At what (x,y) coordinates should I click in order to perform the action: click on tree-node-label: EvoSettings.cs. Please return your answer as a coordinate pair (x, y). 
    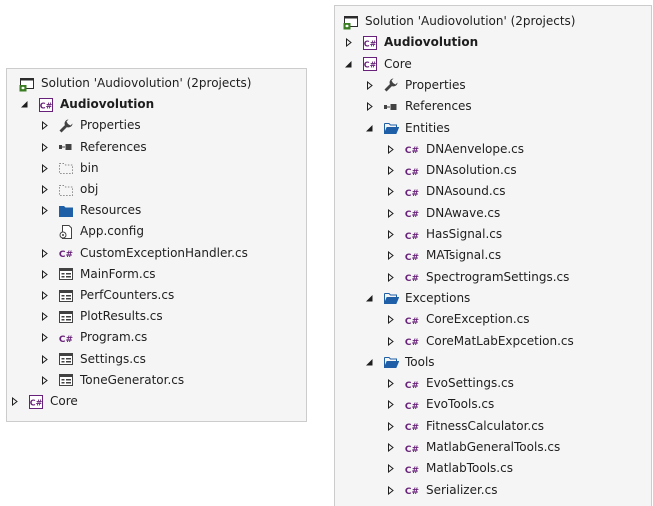
    Looking at the image, I should click on (470, 383).